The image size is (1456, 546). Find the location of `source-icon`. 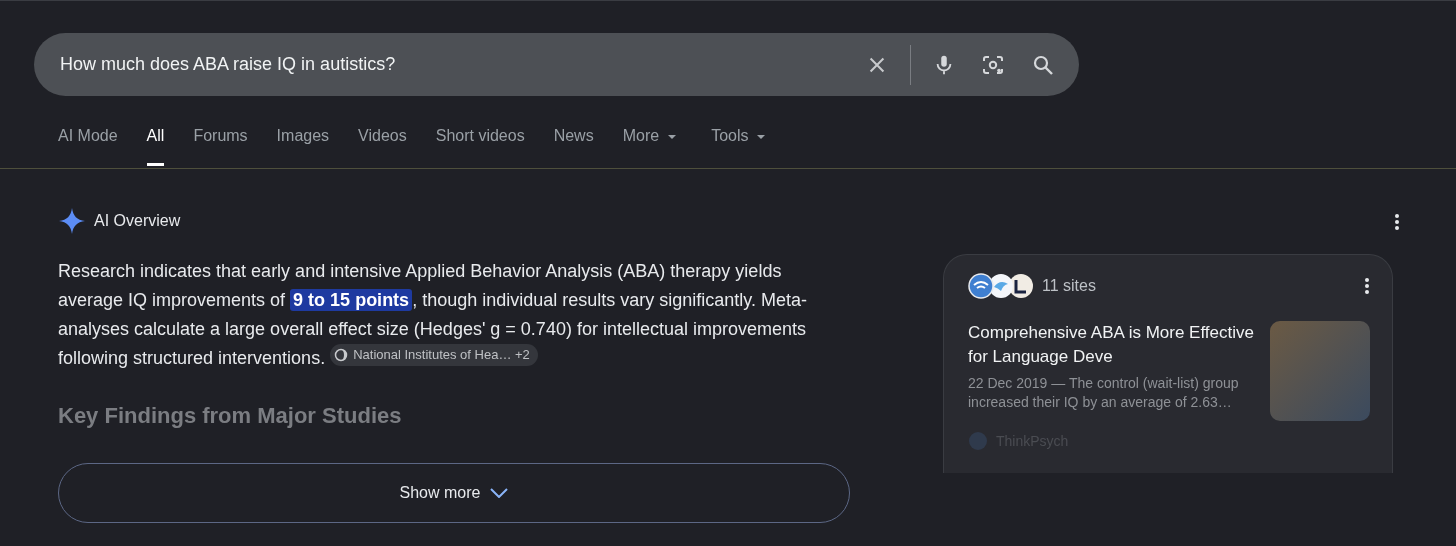

source-icon is located at coordinates (341, 355).